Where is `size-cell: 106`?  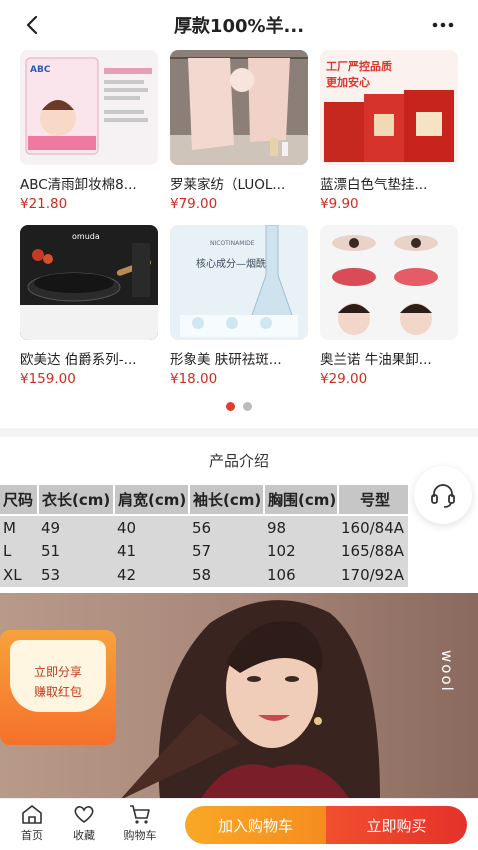 size-cell: 106 is located at coordinates (281, 575).